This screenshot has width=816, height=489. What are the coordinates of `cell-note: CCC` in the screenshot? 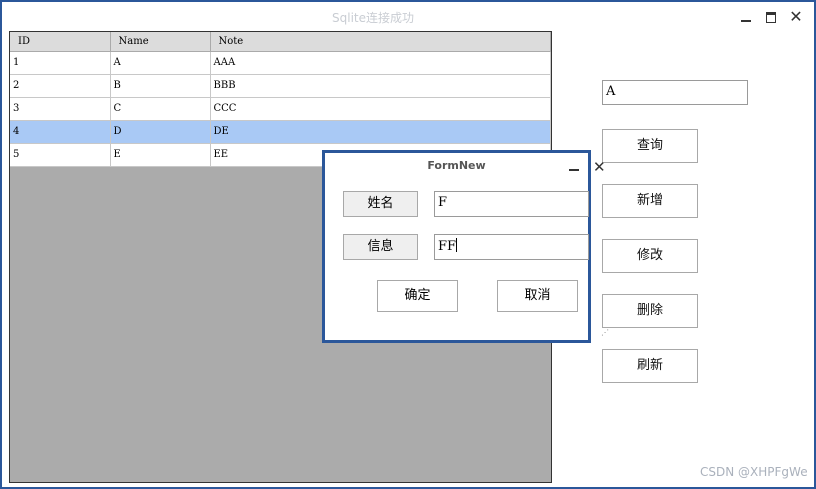 It's located at (380, 109).